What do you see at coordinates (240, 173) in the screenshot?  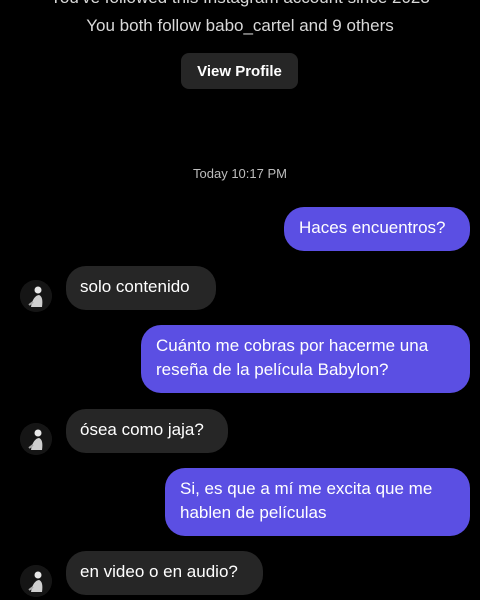 I see `message-timestamp: Today 10:17 PM` at bounding box center [240, 173].